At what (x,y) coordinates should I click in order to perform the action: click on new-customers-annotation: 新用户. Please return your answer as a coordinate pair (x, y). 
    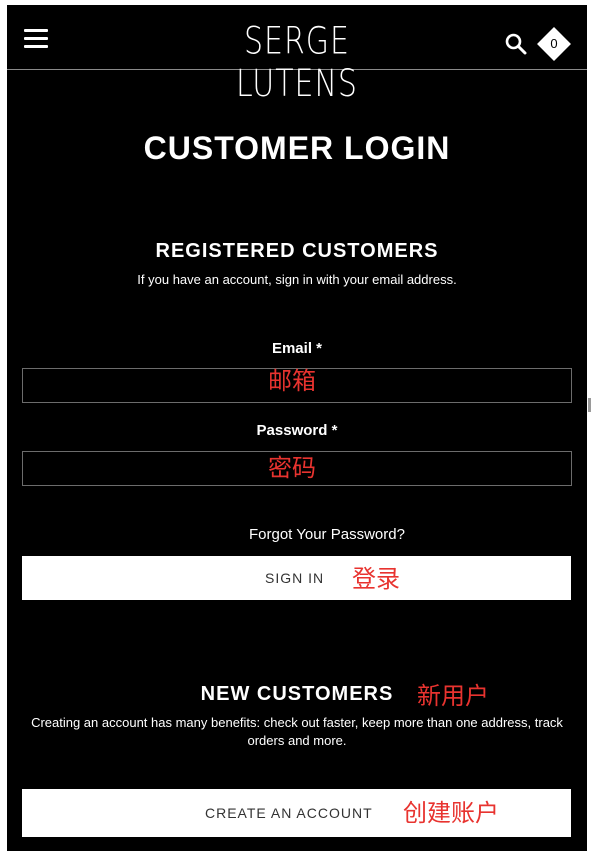
    Looking at the image, I should click on (453, 696).